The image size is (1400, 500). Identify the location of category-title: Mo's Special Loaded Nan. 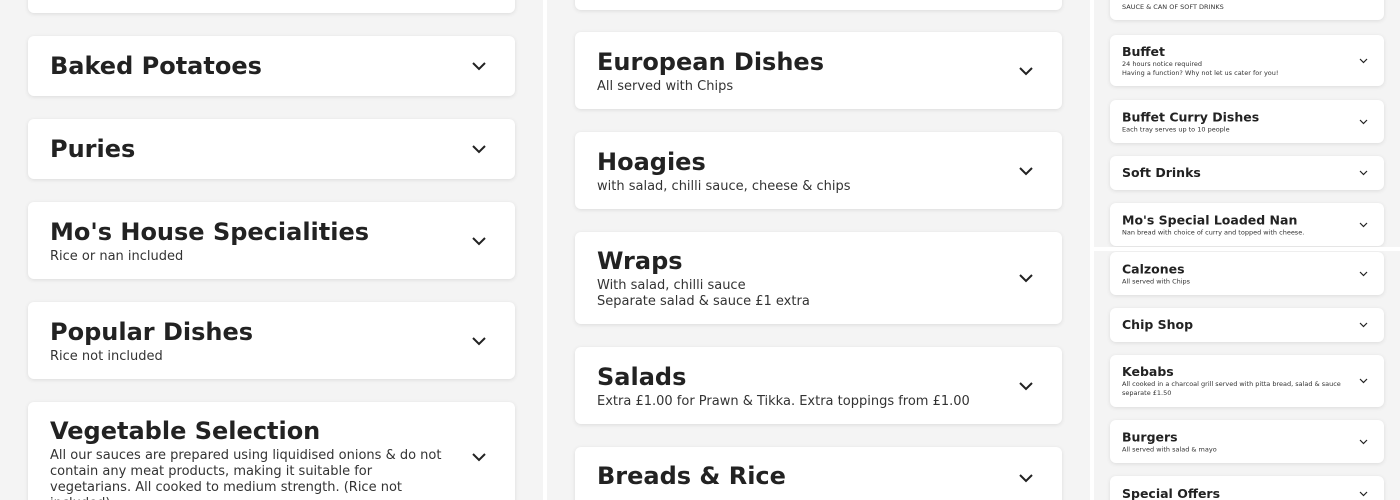
(1210, 219).